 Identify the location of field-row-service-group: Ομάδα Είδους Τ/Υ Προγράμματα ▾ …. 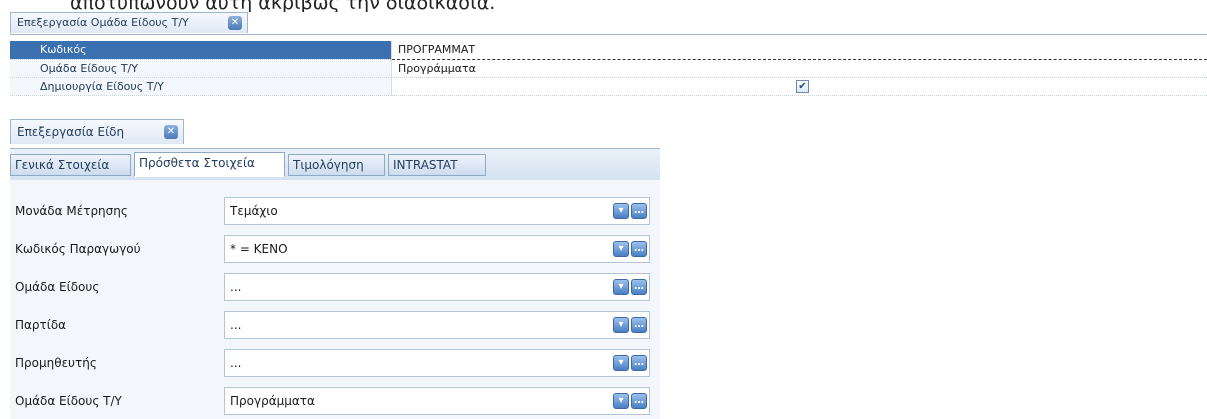
(335, 402).